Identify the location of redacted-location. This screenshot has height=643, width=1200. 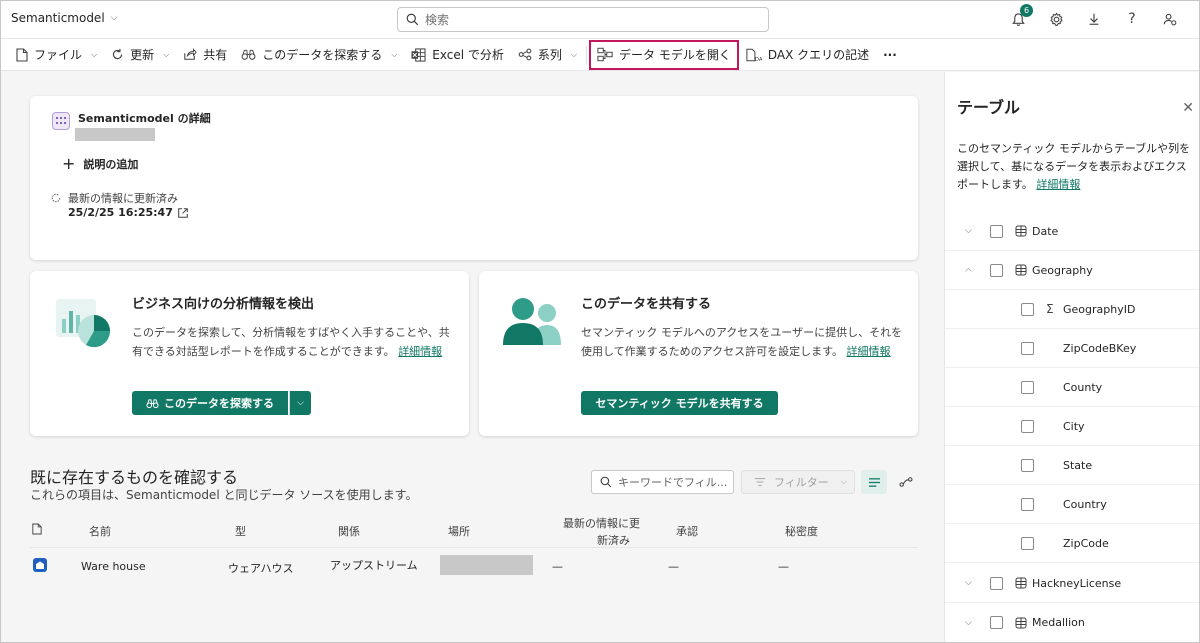
(486, 565).